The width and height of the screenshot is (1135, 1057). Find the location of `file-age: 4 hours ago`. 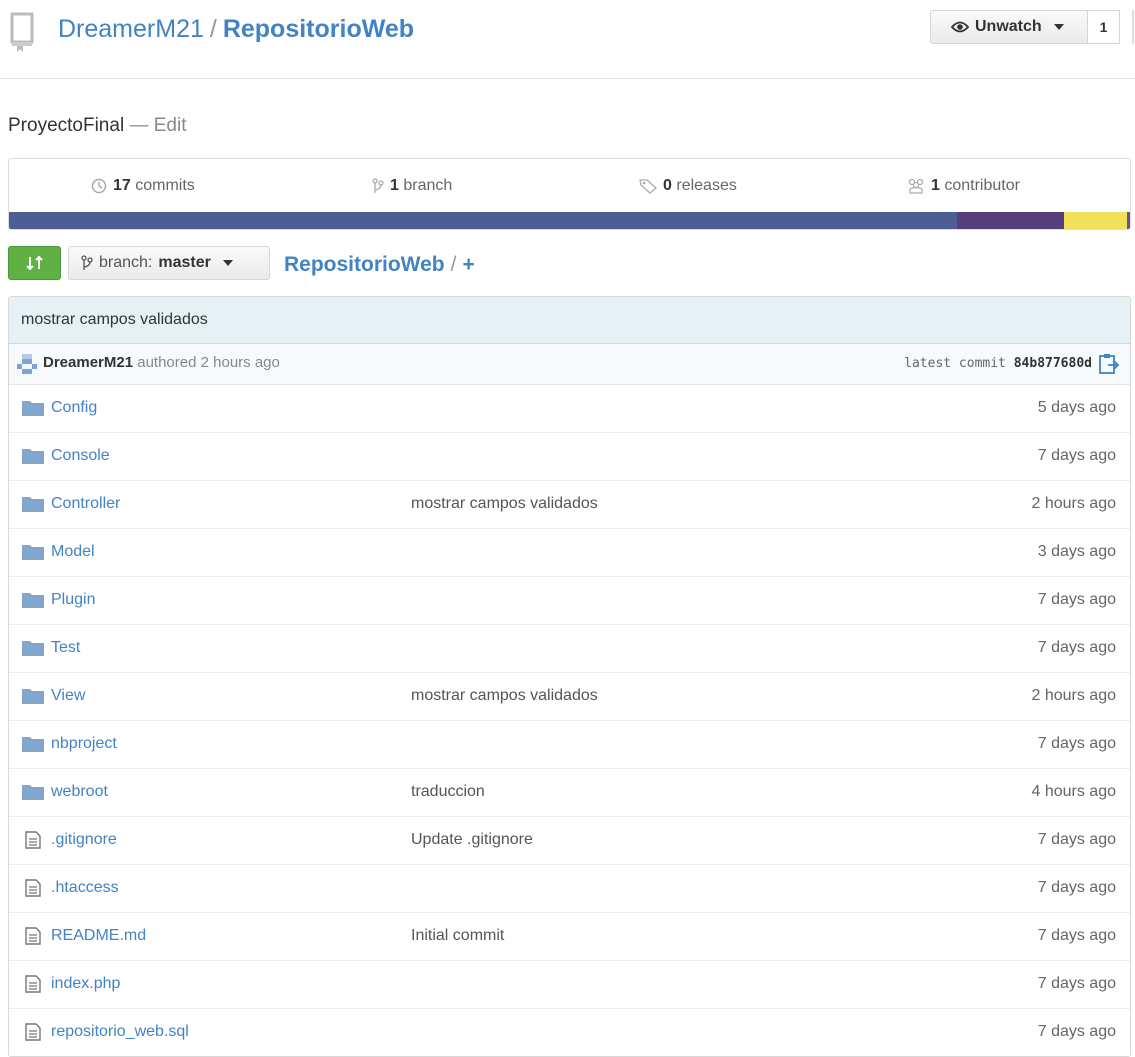

file-age: 4 hours ago is located at coordinates (1073, 791).